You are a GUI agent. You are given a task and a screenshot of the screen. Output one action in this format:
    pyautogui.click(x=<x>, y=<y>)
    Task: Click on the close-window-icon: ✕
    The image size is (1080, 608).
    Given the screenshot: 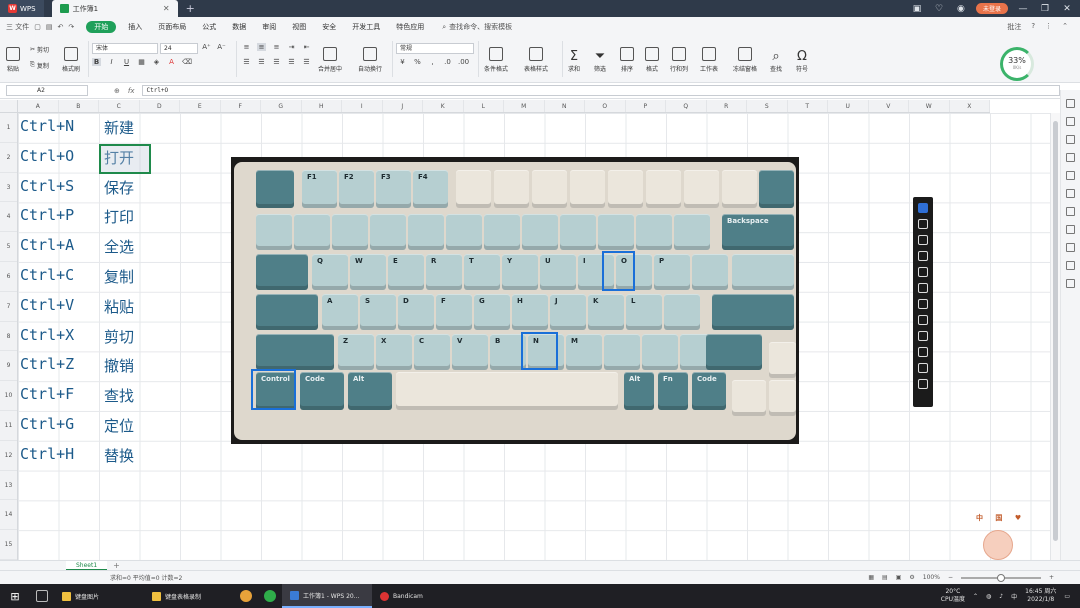 What is the action you would take?
    pyautogui.click(x=1067, y=9)
    